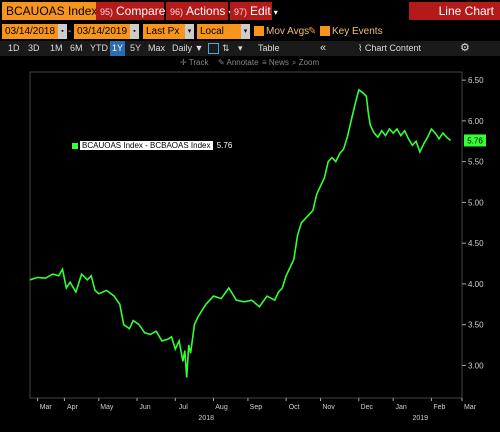 The height and width of the screenshot is (432, 500). I want to click on y-tick-label: 3.50, so click(476, 325).